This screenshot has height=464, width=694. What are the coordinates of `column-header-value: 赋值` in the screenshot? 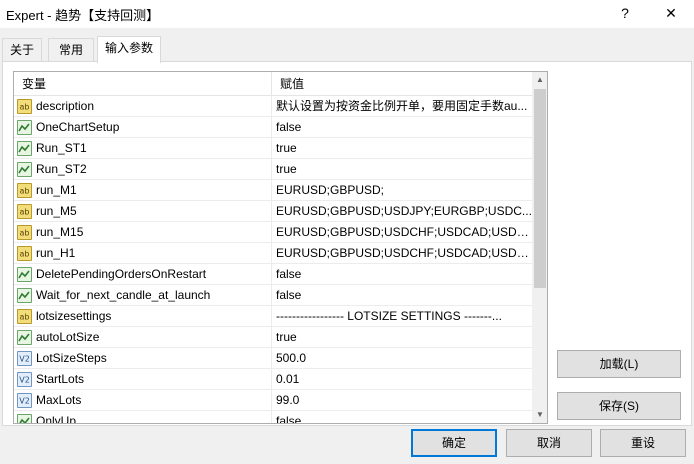 It's located at (402, 84).